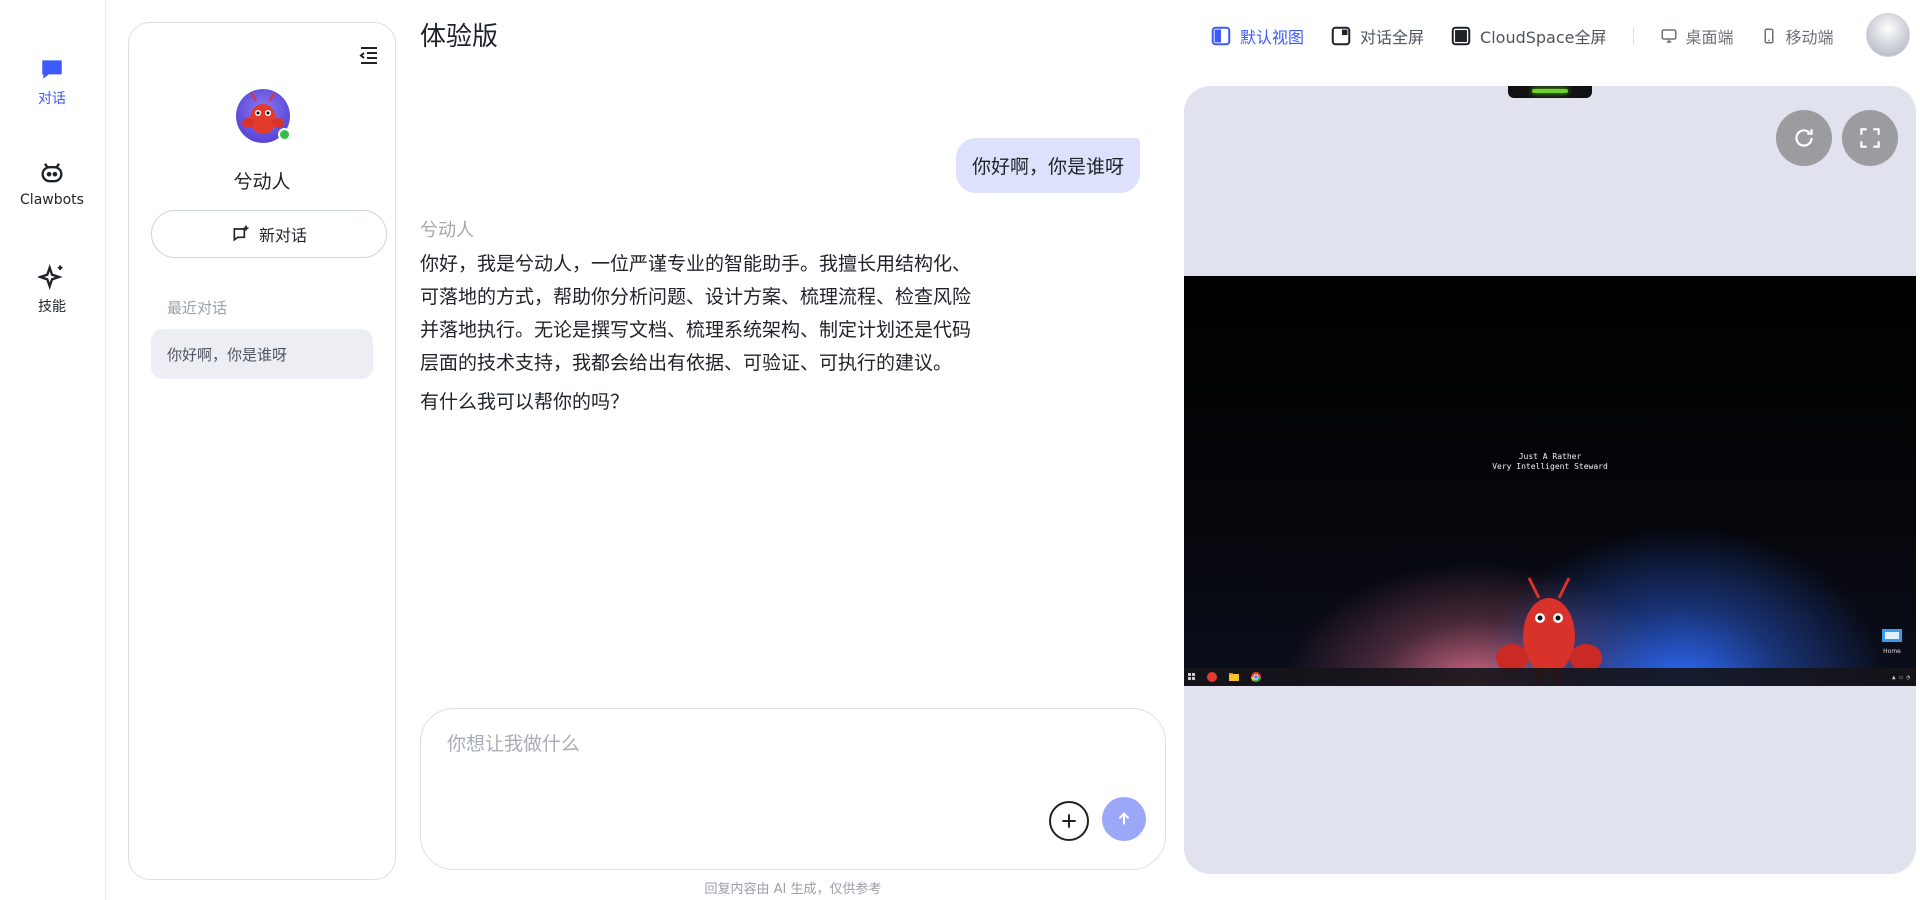  What do you see at coordinates (1550, 92) in the screenshot?
I see `panel-notch` at bounding box center [1550, 92].